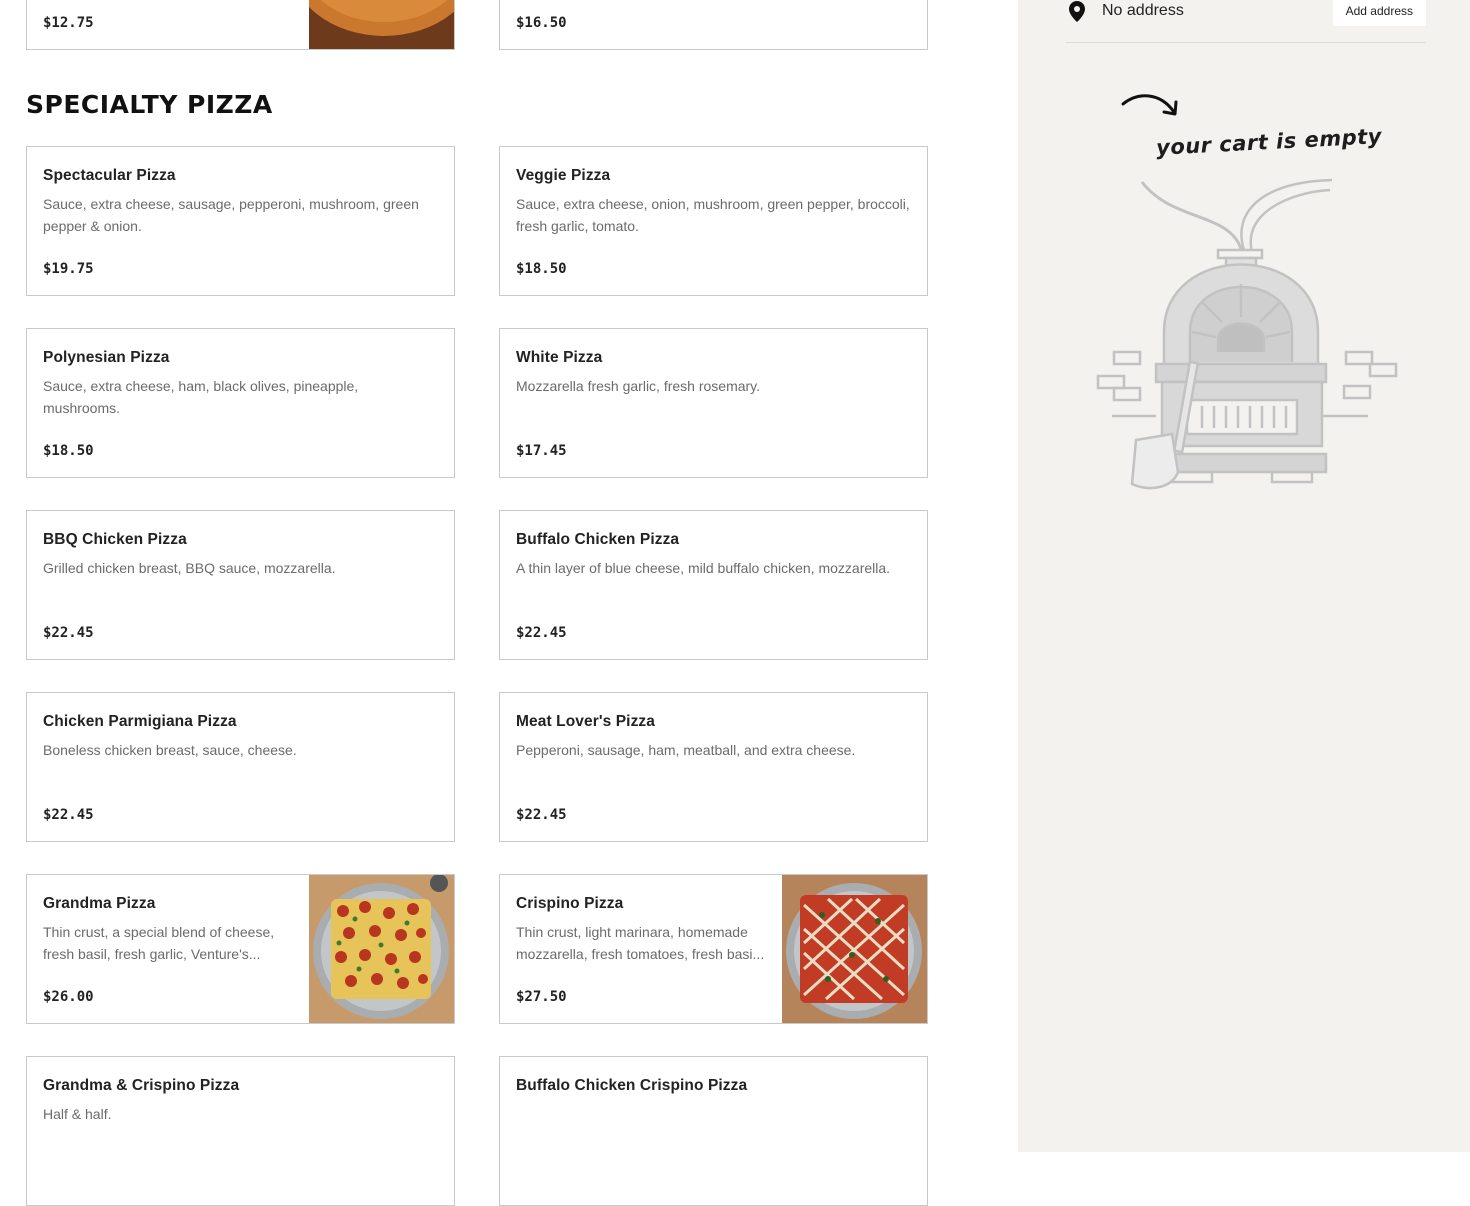 The image size is (1470, 1206). Describe the element at coordinates (140, 721) in the screenshot. I see `item-name: Chicken Parmigiana Pizza` at that location.